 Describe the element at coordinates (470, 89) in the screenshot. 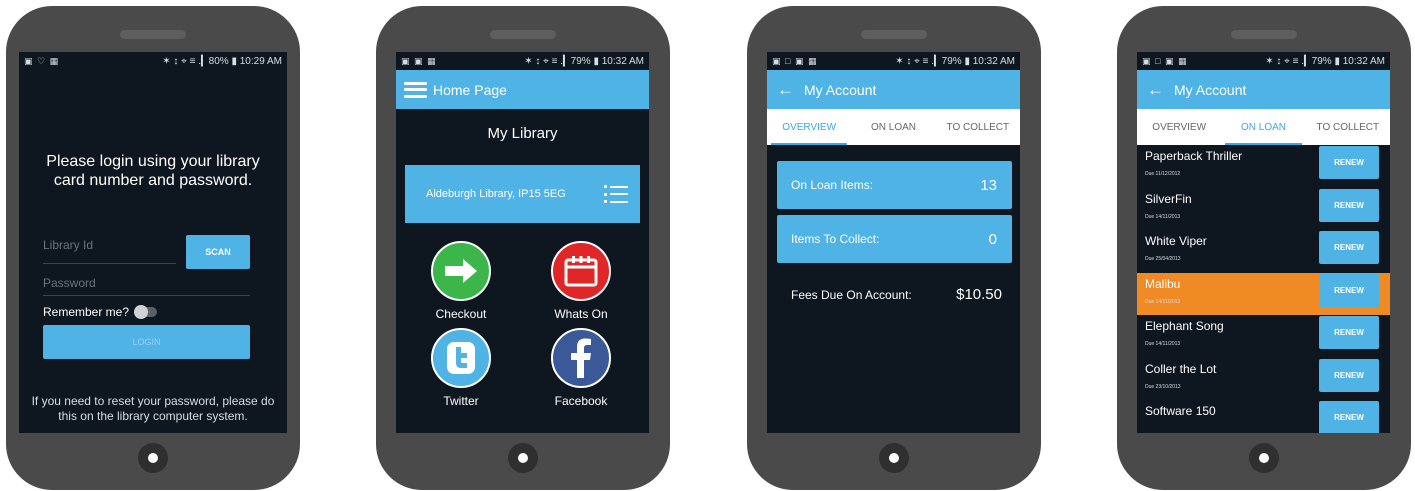

I see `page-title: Home Page` at that location.